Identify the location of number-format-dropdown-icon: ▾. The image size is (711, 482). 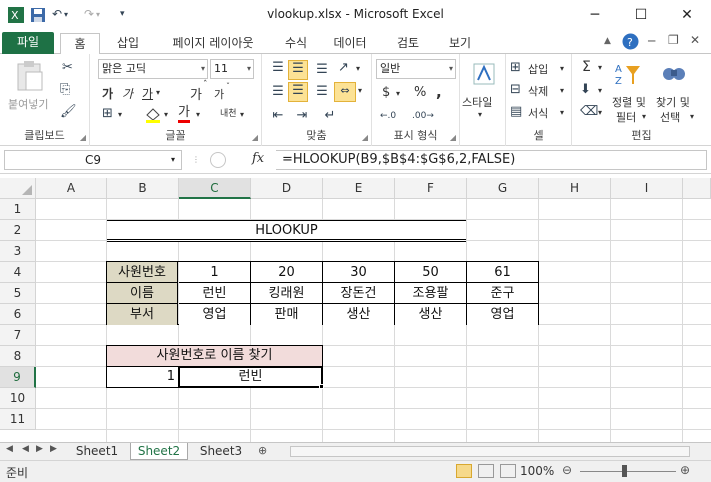
(451, 69).